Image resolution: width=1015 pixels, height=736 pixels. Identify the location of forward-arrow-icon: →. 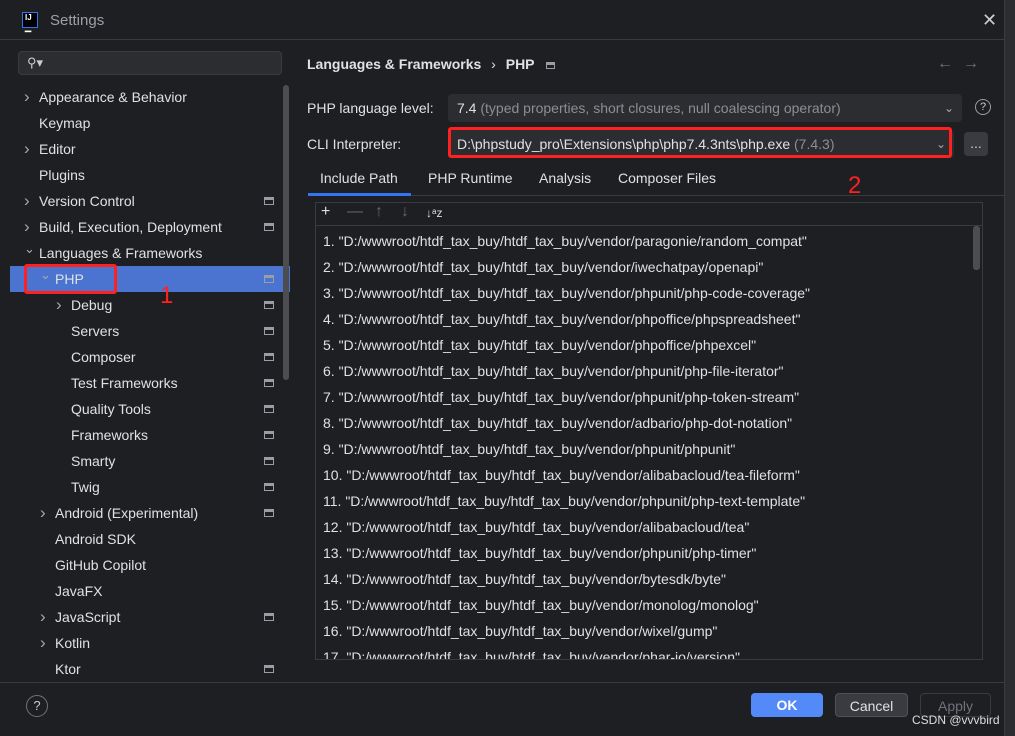
(971, 64).